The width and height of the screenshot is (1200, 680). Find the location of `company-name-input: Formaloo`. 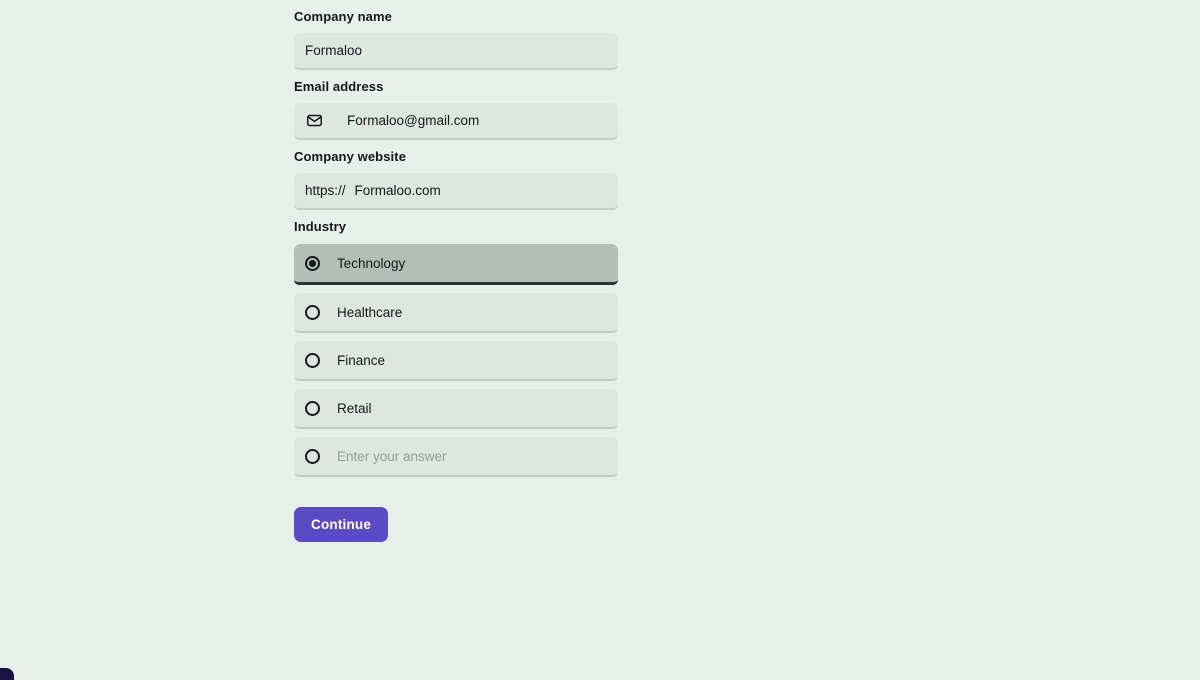

company-name-input: Formaloo is located at coordinates (456, 51).